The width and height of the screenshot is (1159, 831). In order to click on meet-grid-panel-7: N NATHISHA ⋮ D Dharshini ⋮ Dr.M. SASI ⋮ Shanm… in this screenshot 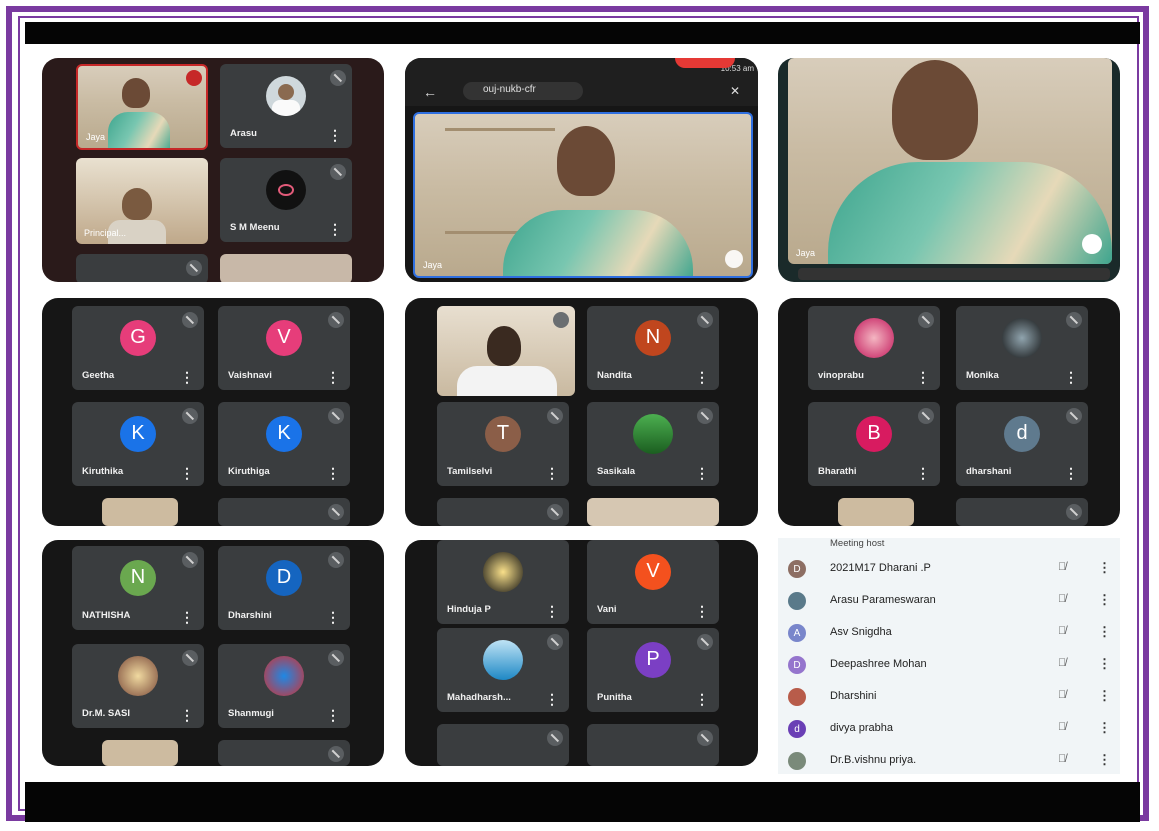, I will do `click(213, 653)`.